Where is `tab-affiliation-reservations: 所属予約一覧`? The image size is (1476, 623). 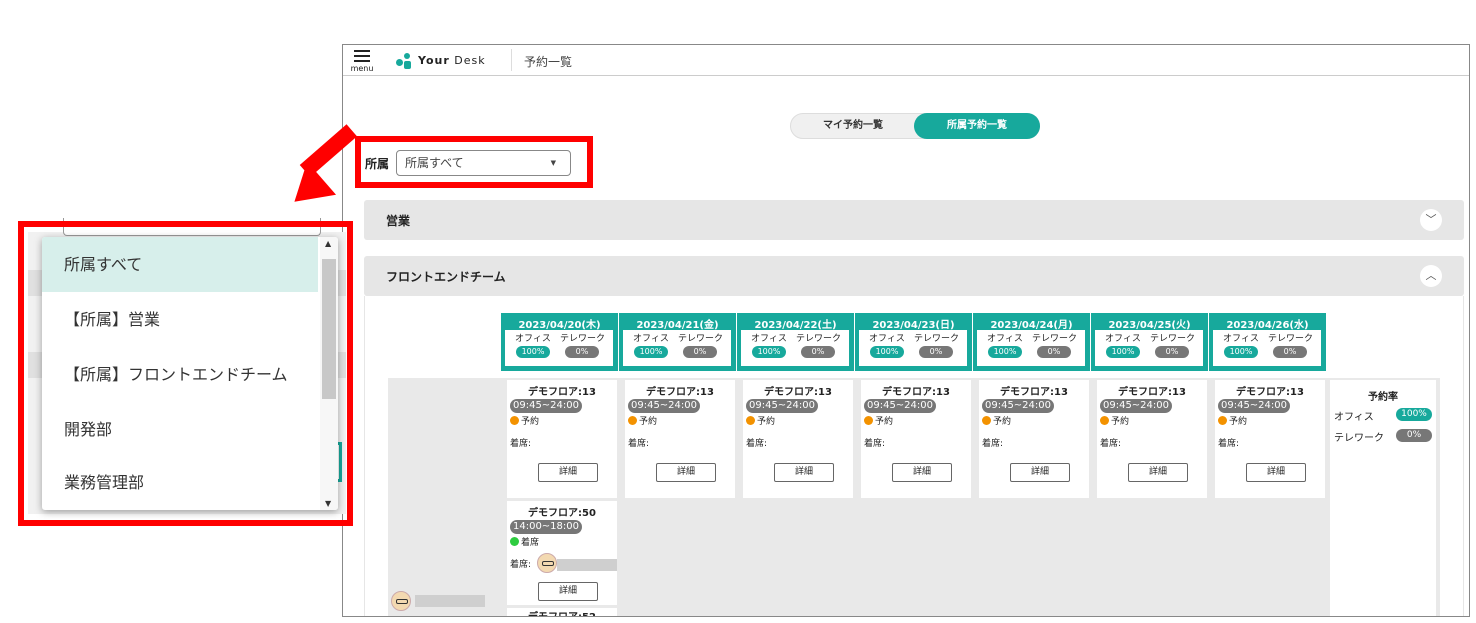
tab-affiliation-reservations: 所属予約一覧 is located at coordinates (977, 126).